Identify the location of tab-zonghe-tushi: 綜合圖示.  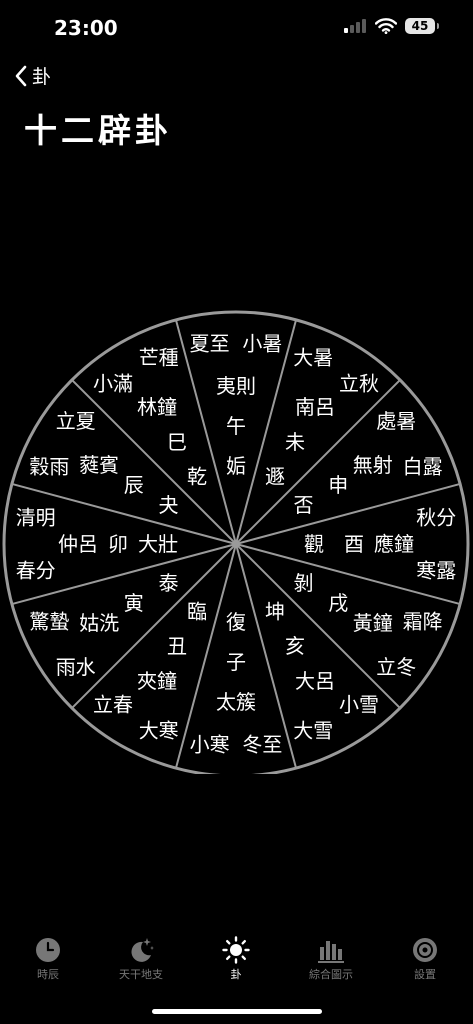
(331, 956).